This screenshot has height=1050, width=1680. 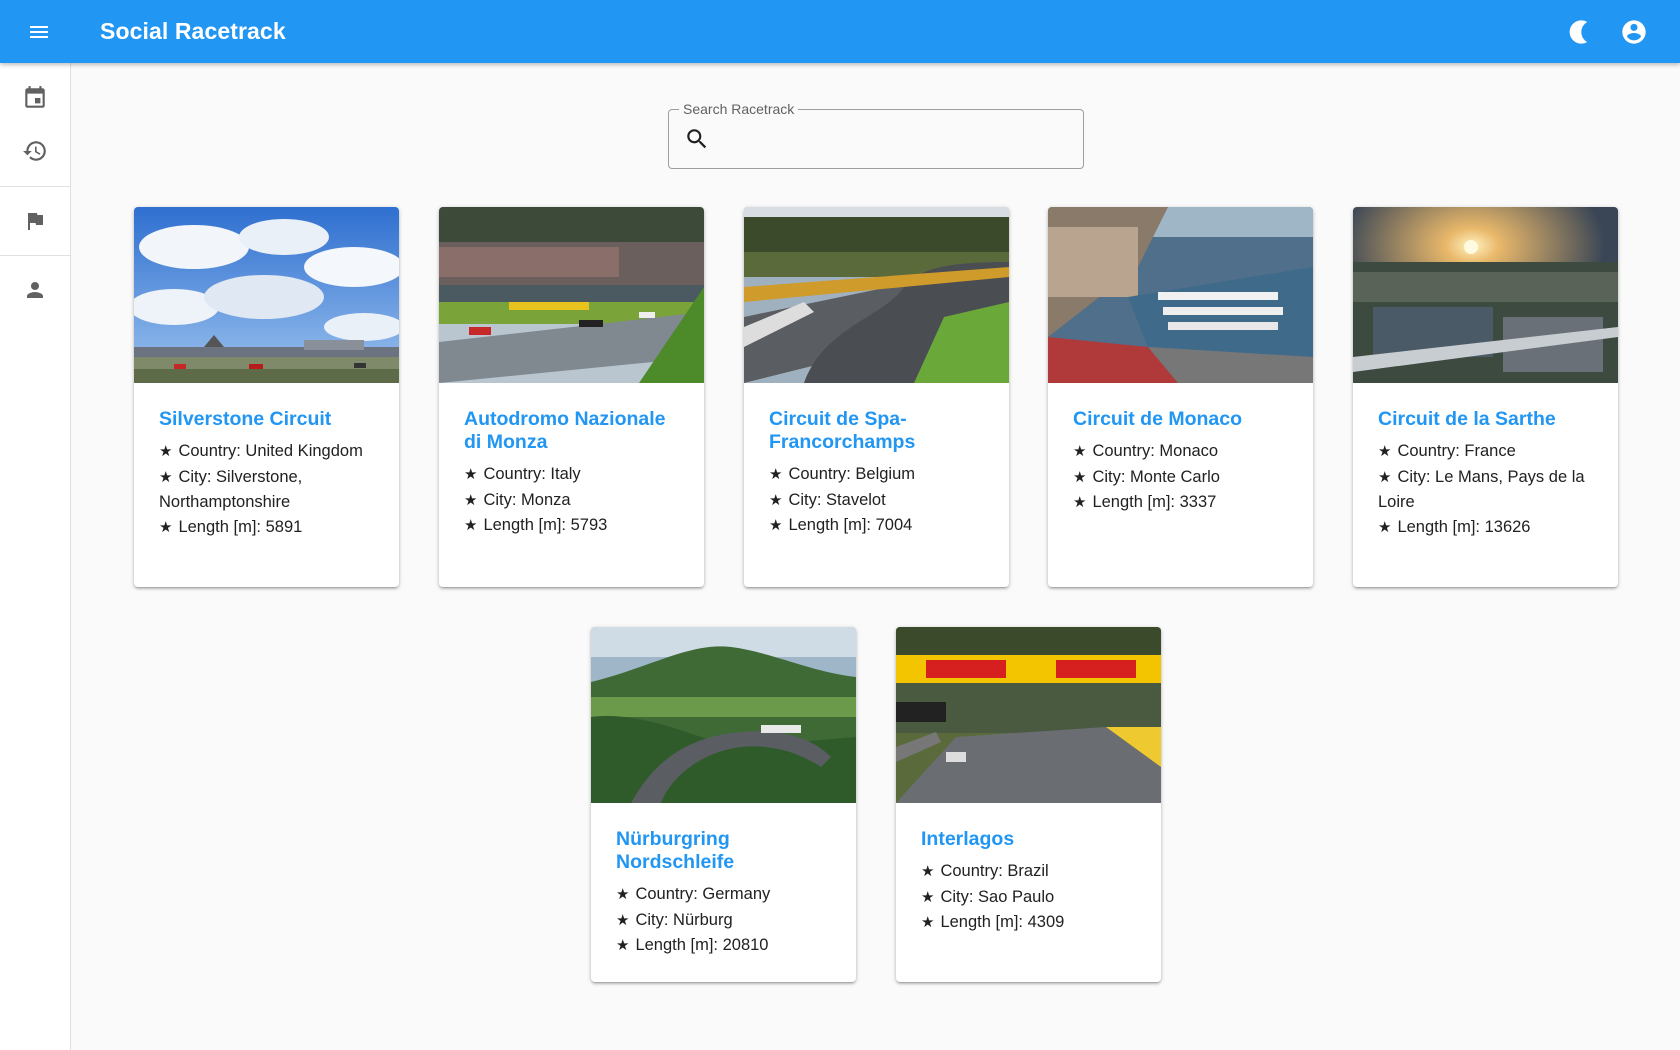 What do you see at coordinates (885, 474) in the screenshot?
I see `country-value: Belgium` at bounding box center [885, 474].